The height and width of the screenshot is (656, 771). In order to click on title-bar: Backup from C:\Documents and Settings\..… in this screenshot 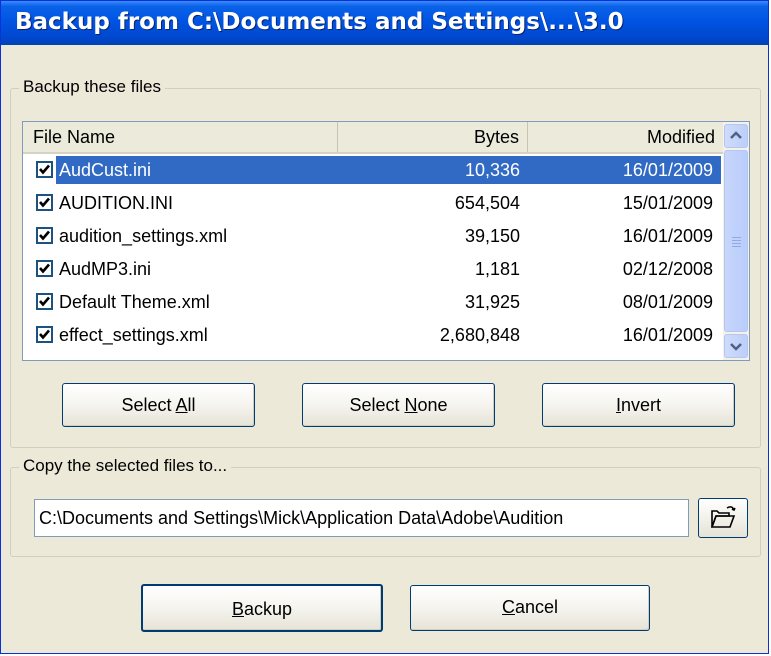, I will do `click(384, 23)`.